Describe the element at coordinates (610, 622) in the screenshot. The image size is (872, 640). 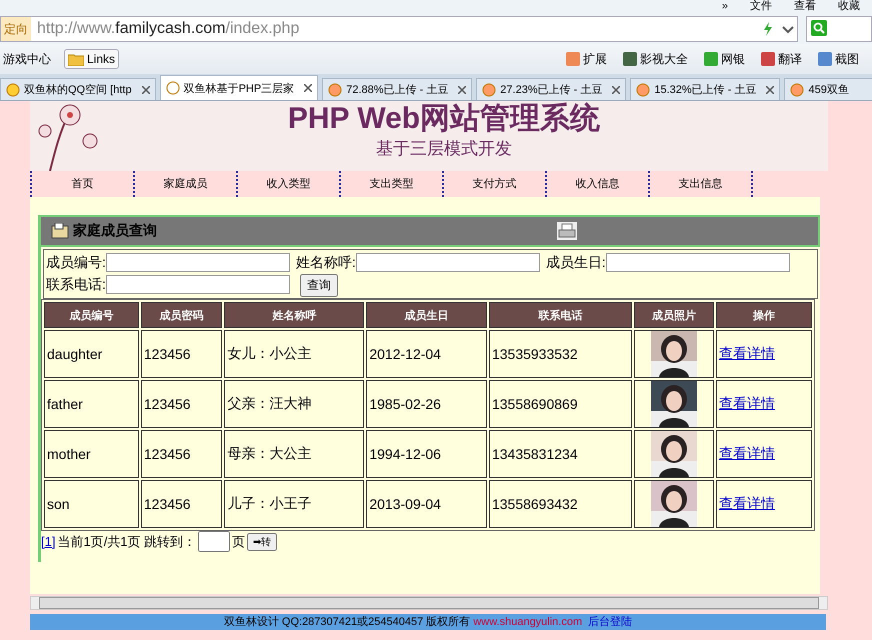
I see `admin-login-link: 后台登陆` at that location.